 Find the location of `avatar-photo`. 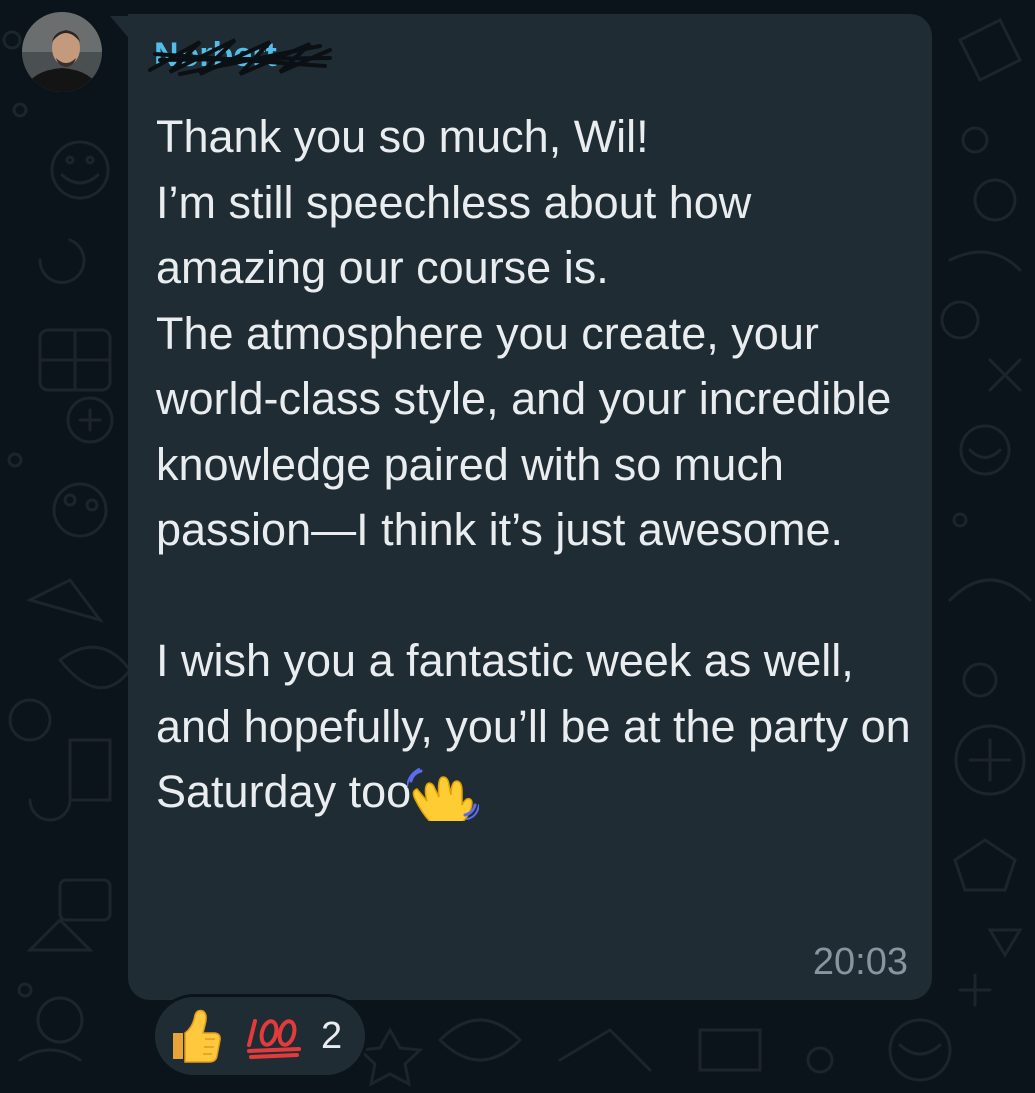

avatar-photo is located at coordinates (62, 52).